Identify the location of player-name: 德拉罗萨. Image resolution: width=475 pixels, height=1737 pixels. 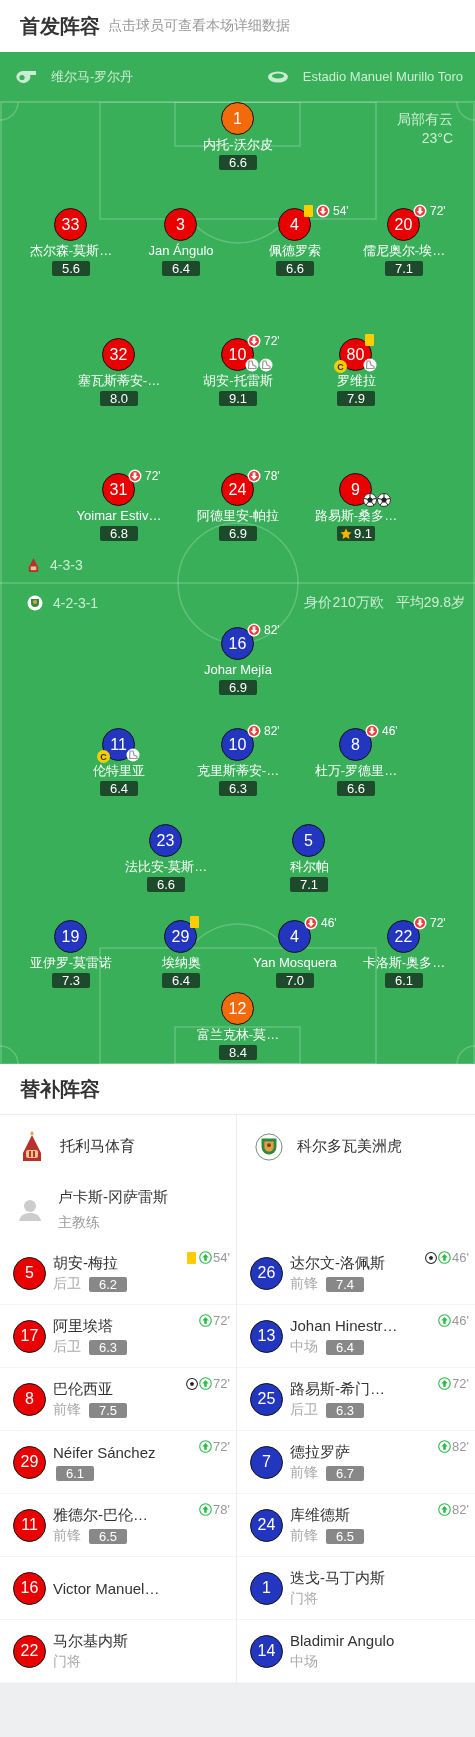
(327, 1451).